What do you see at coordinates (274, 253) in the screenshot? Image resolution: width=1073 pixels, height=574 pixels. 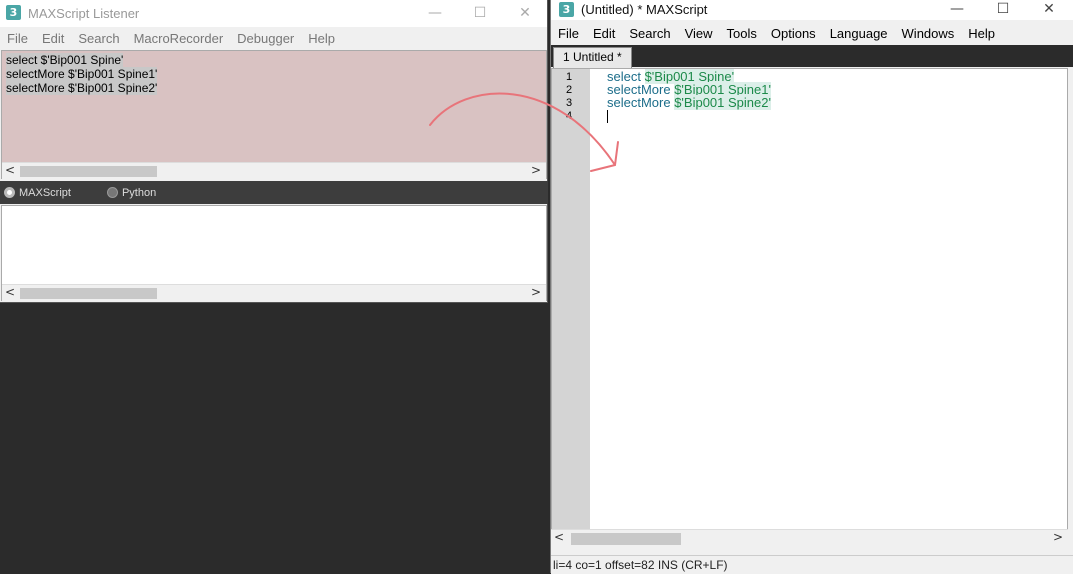 I see `listener-input-pane: < >` at bounding box center [274, 253].